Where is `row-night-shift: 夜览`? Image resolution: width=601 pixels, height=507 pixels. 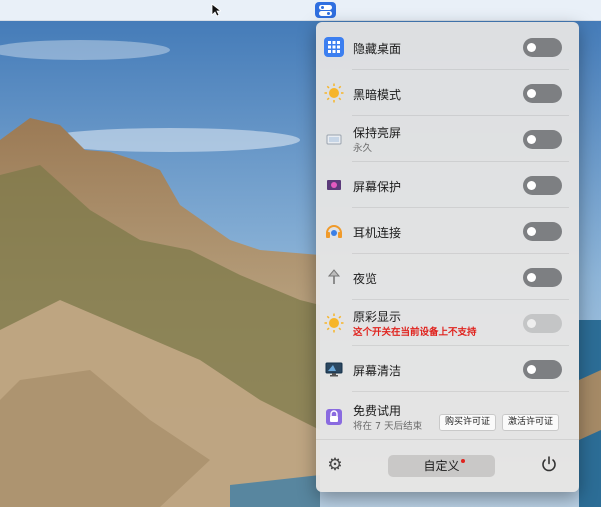
row-night-shift: 夜览 is located at coordinates (447, 277).